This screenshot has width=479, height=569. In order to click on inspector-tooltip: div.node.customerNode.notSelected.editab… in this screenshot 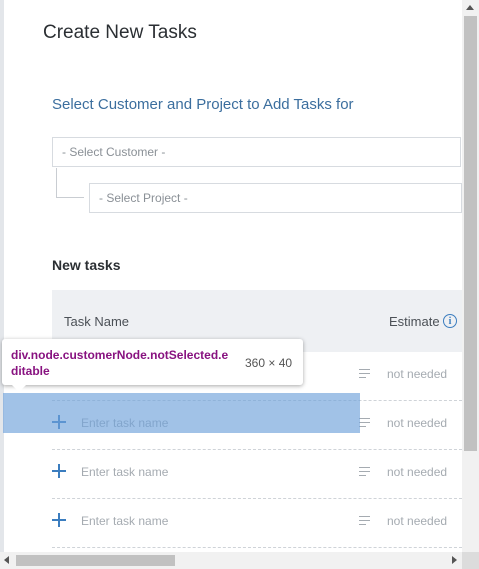, I will do `click(152, 365)`.